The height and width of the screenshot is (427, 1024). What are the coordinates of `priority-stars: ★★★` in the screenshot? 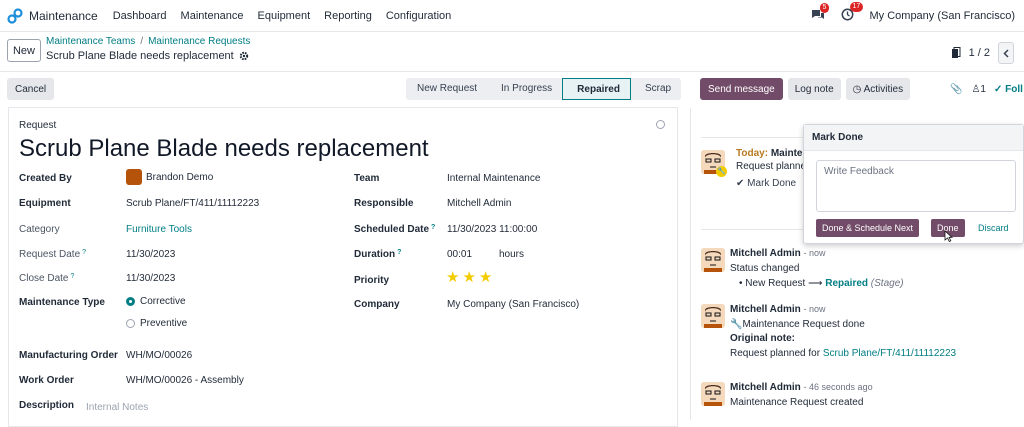 It's located at (470, 277).